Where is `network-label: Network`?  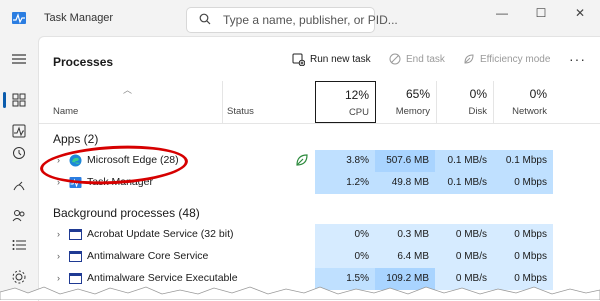 network-label: Network is located at coordinates (529, 111).